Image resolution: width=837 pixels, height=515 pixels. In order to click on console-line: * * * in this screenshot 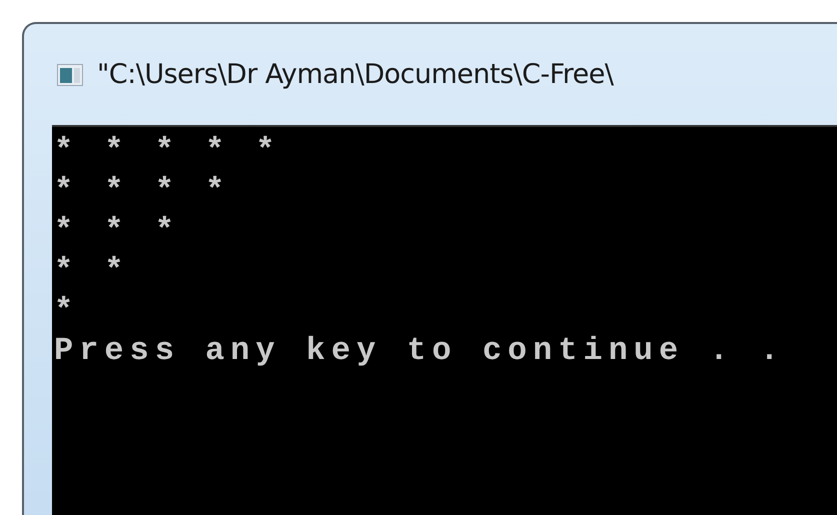, I will do `click(118, 231)`.